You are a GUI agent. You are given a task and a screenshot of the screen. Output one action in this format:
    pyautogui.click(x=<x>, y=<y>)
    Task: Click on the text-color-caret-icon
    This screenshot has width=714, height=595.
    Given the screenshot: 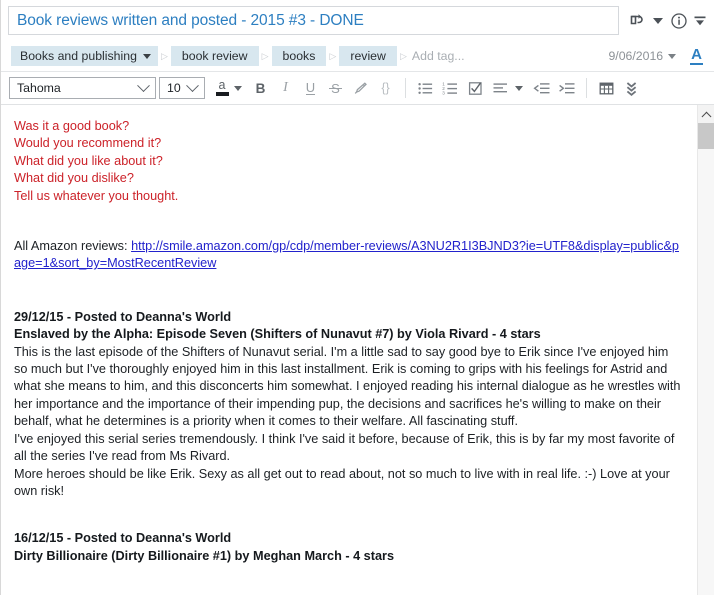 What is the action you would take?
    pyautogui.click(x=238, y=88)
    